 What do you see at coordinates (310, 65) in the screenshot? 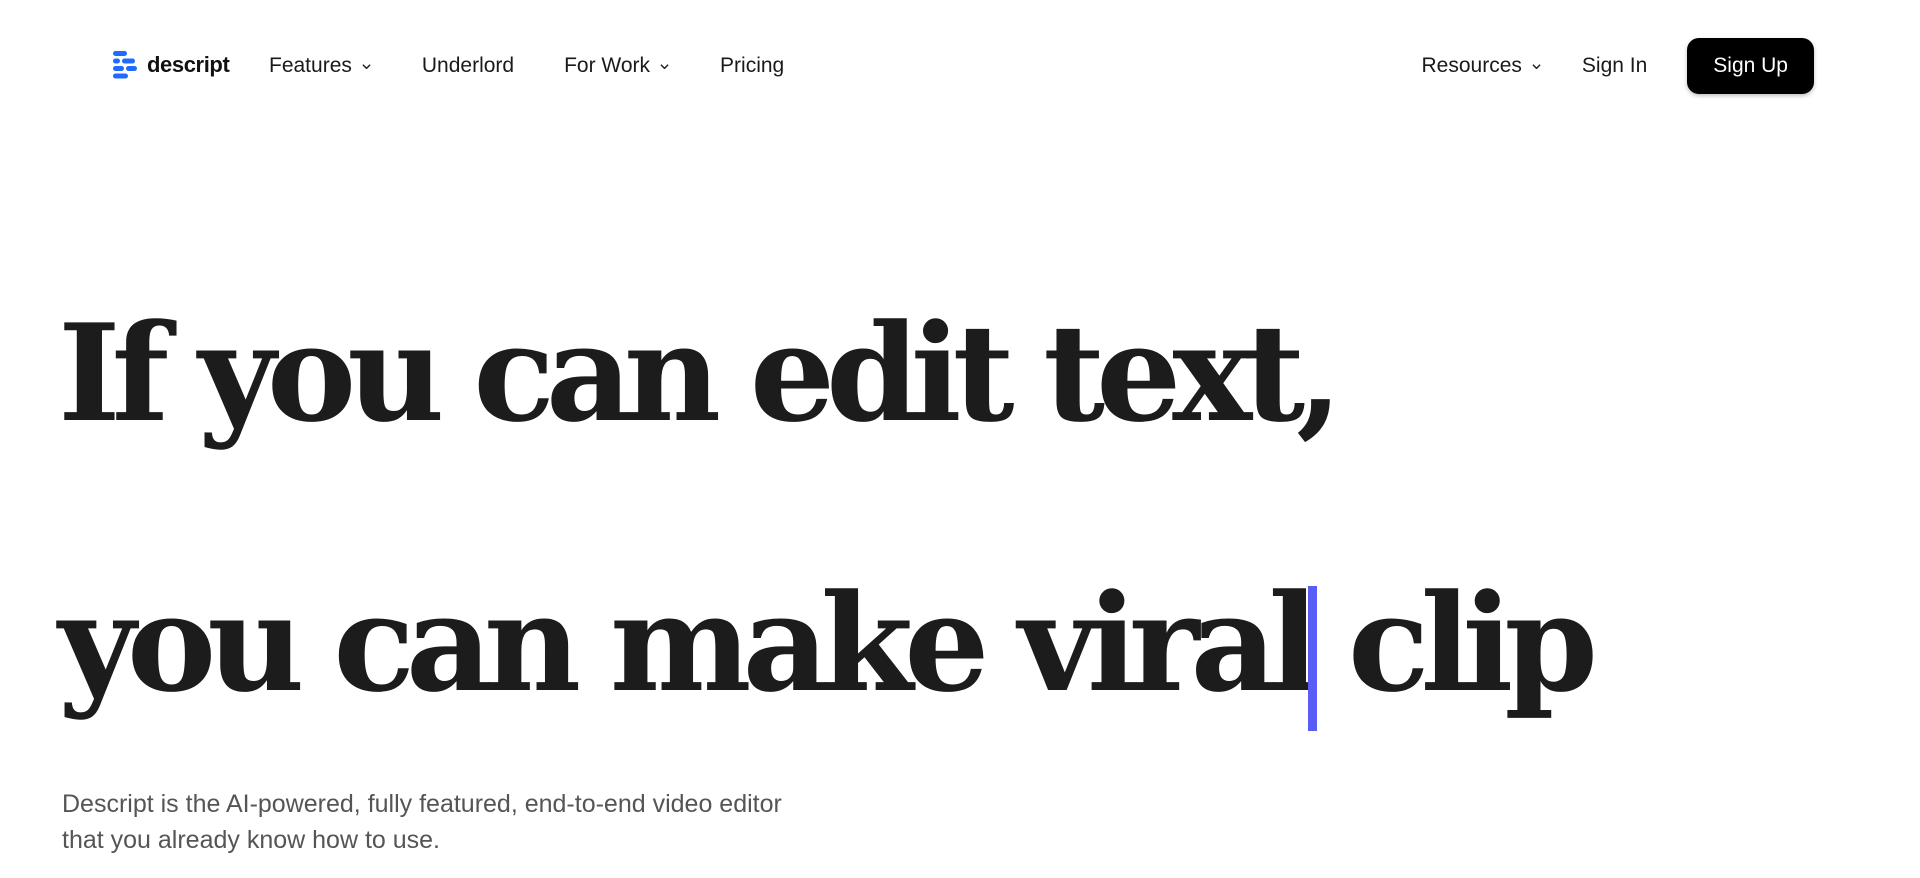
I see `nav-item-label: Features` at bounding box center [310, 65].